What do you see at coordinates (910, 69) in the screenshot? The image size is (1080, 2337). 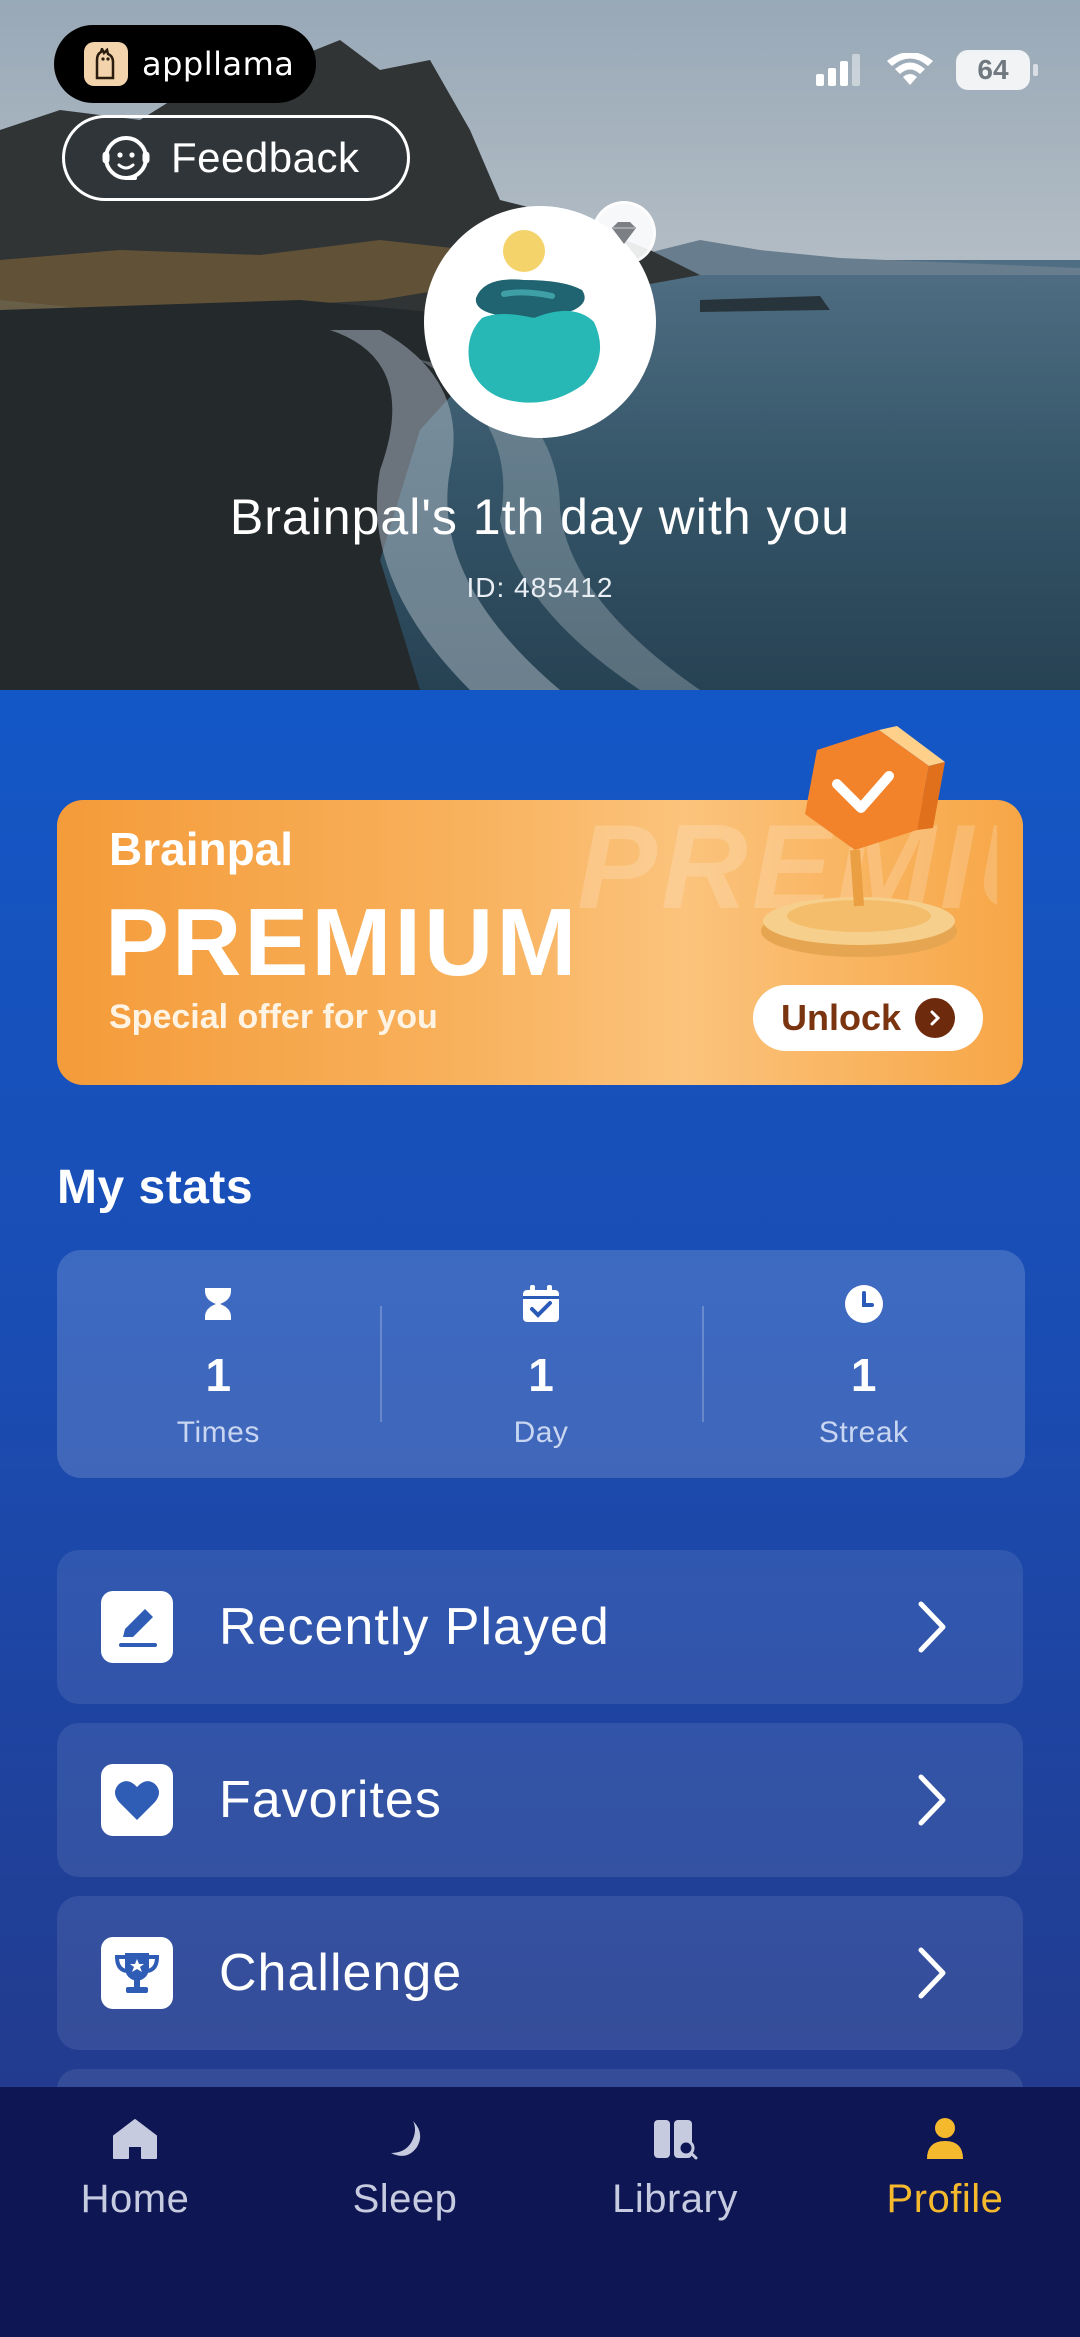 I see `wifi-icon` at bounding box center [910, 69].